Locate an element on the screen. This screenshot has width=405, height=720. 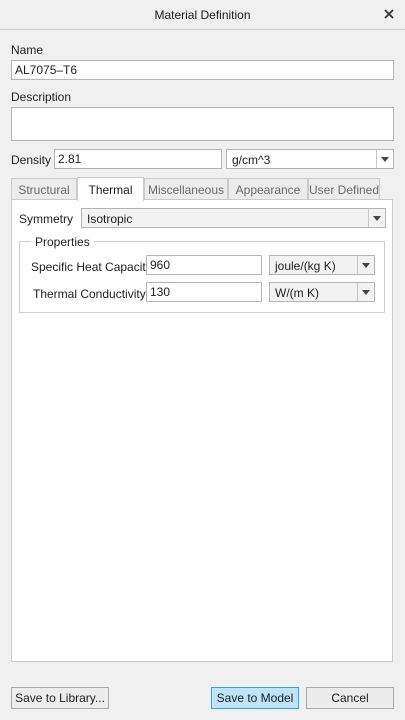
tab-thermal: Thermal is located at coordinates (110, 189).